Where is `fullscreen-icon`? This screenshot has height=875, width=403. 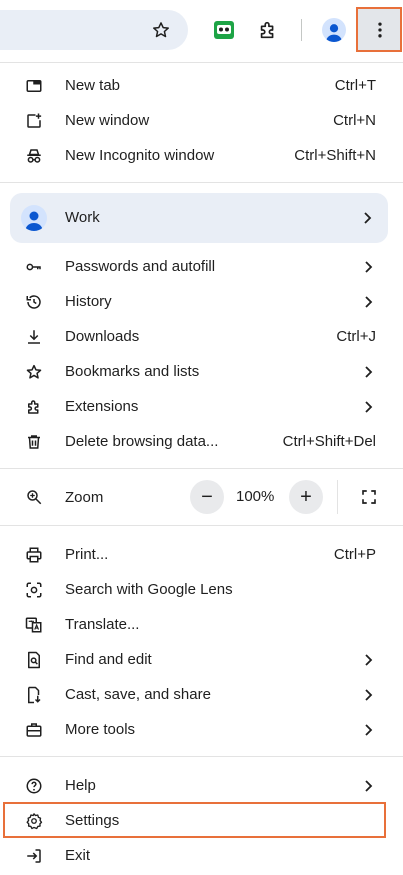
fullscreen-icon is located at coordinates (369, 497).